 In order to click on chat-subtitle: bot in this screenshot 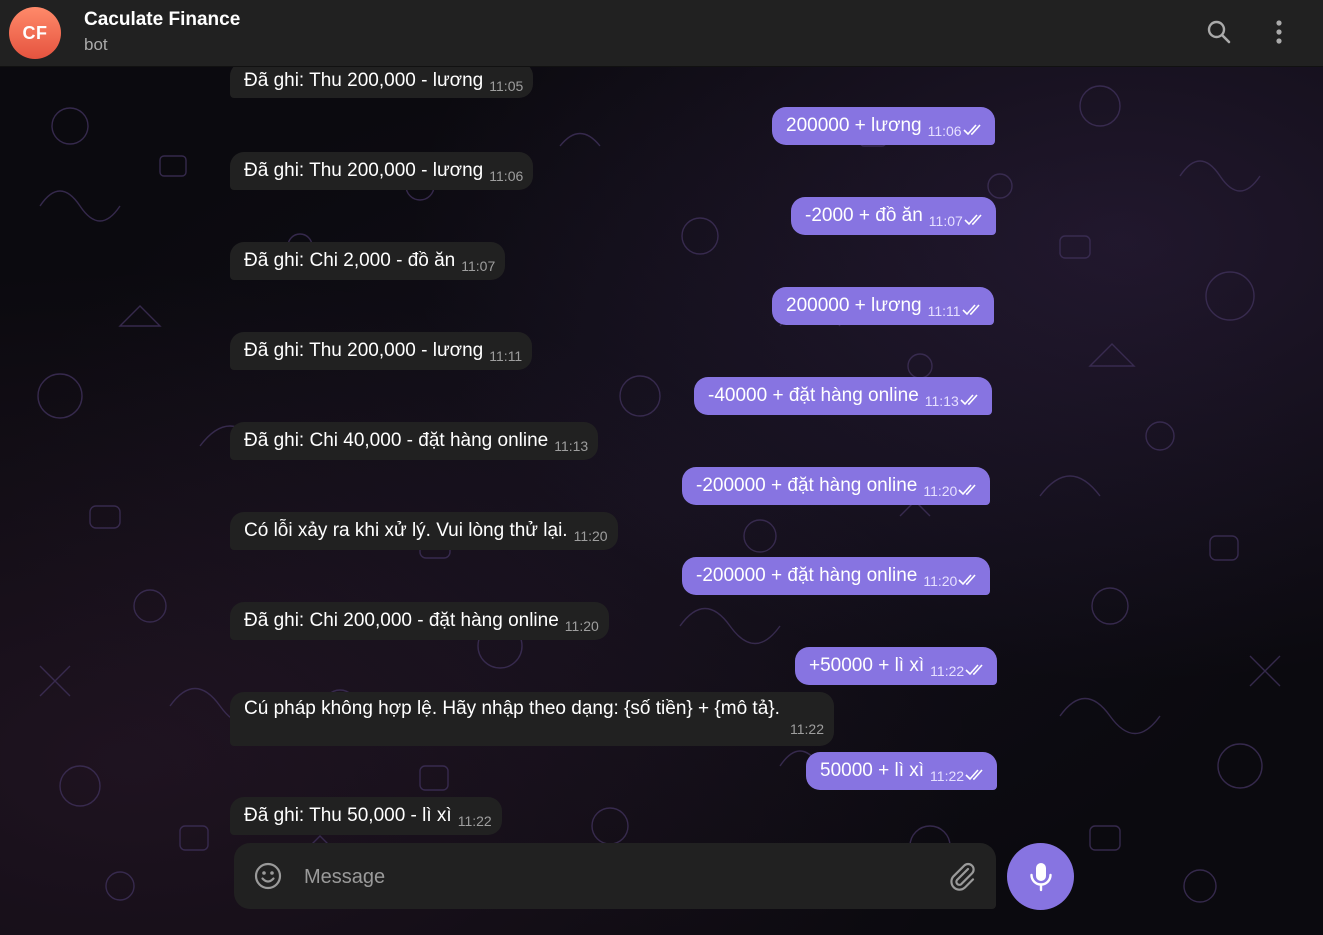, I will do `click(96, 44)`.